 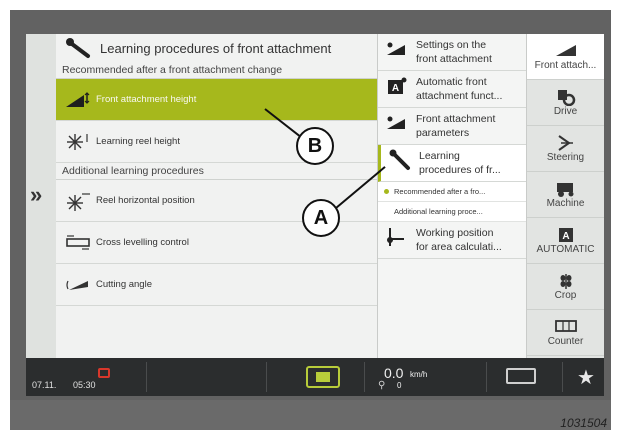 I want to click on display-bezel-bottom, so click(x=310, y=415).